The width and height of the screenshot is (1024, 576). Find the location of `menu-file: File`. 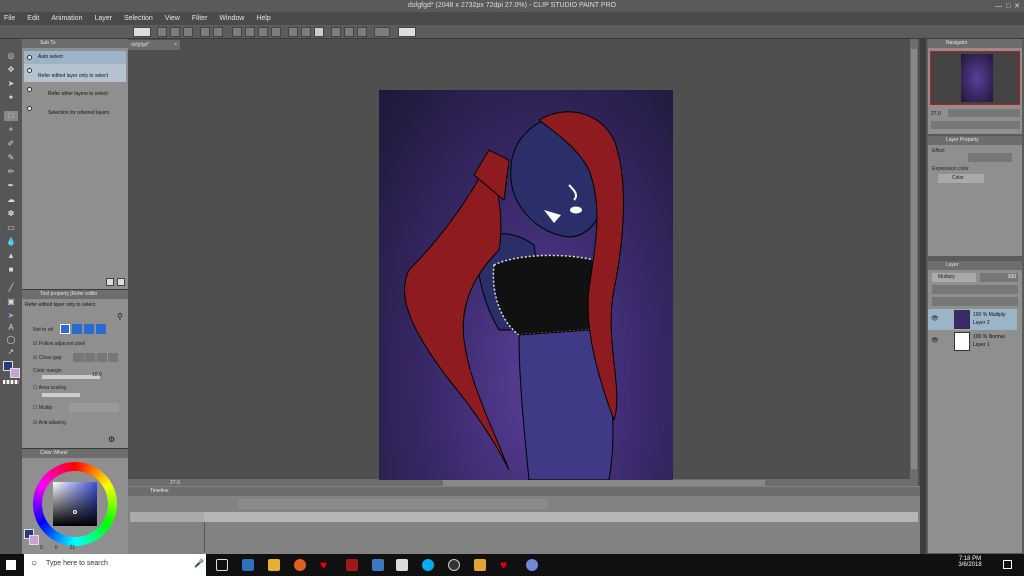

menu-file: File is located at coordinates (9, 18).